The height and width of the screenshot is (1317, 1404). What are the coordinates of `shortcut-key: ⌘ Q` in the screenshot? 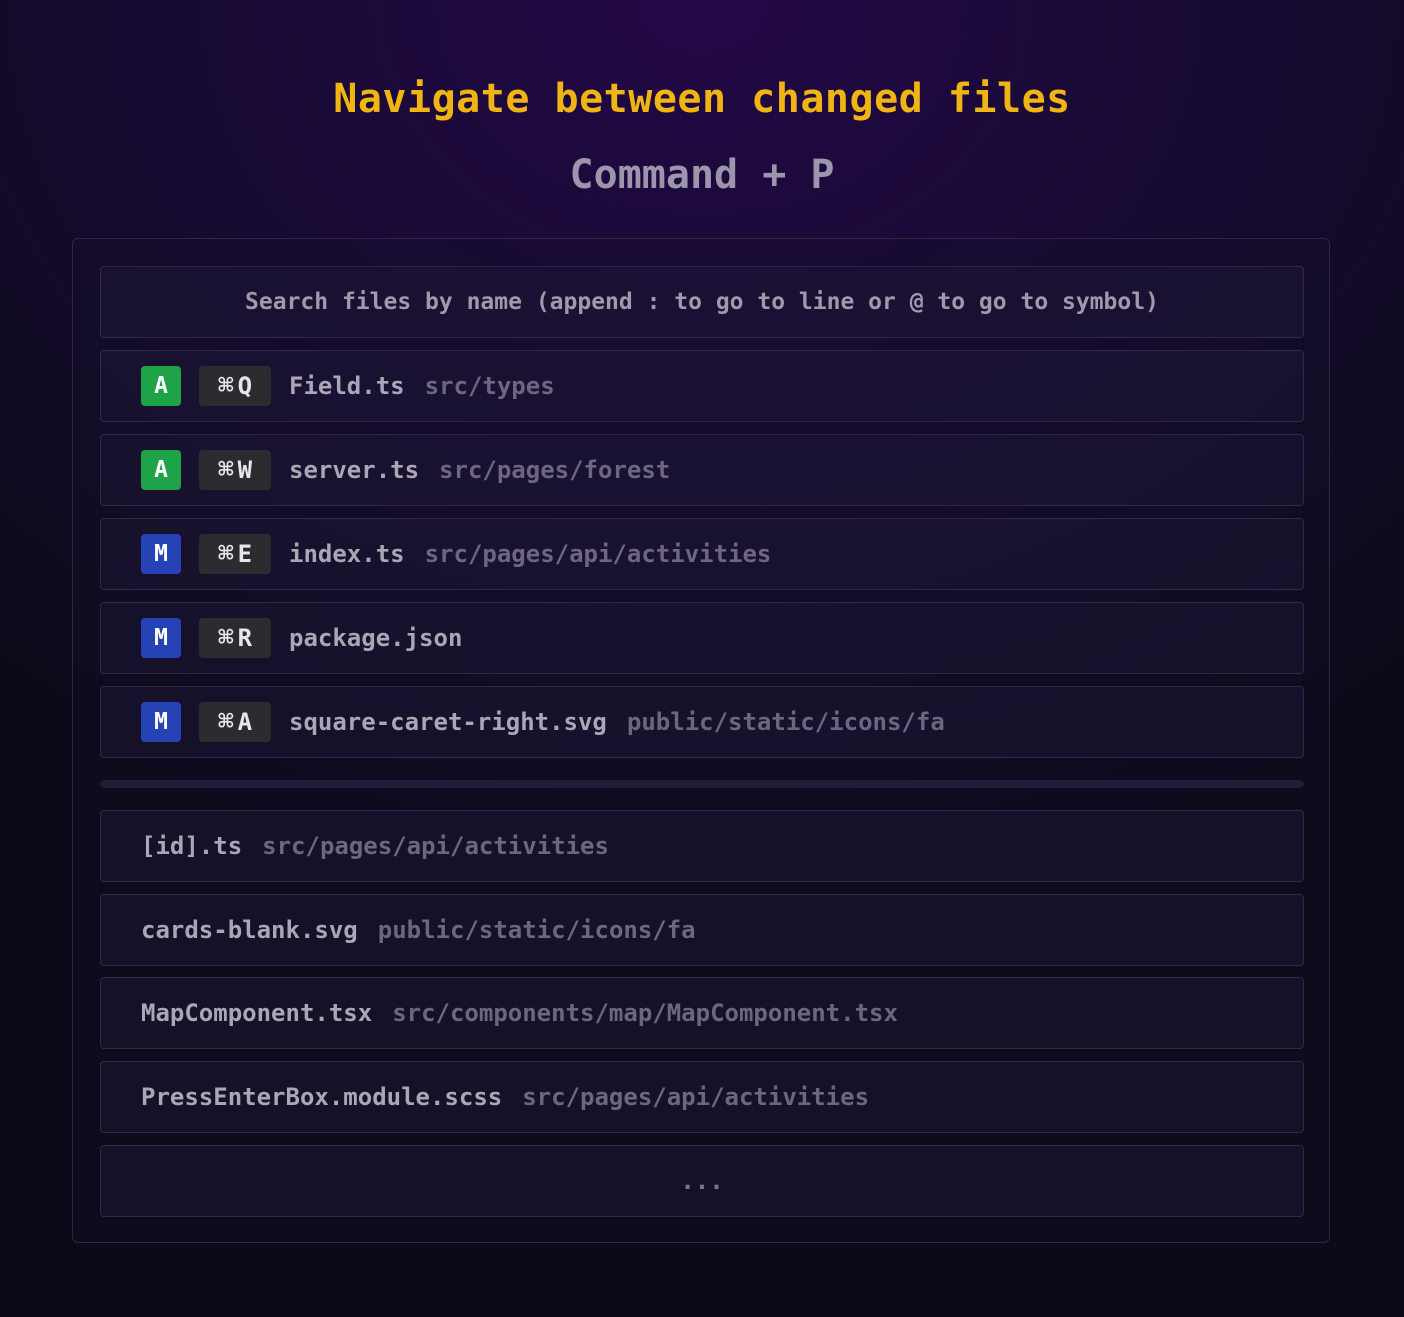 It's located at (235, 386).